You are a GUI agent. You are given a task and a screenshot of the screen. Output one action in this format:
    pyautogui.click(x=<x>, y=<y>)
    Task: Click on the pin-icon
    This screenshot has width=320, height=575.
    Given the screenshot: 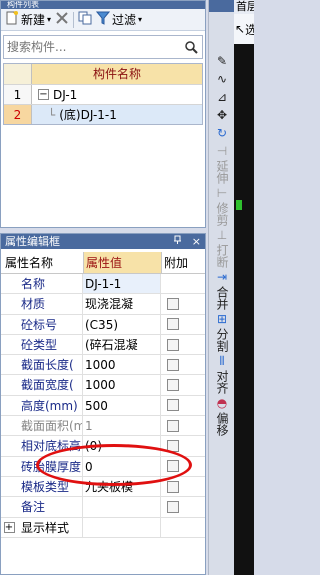 What is the action you would take?
    pyautogui.click(x=179, y=241)
    